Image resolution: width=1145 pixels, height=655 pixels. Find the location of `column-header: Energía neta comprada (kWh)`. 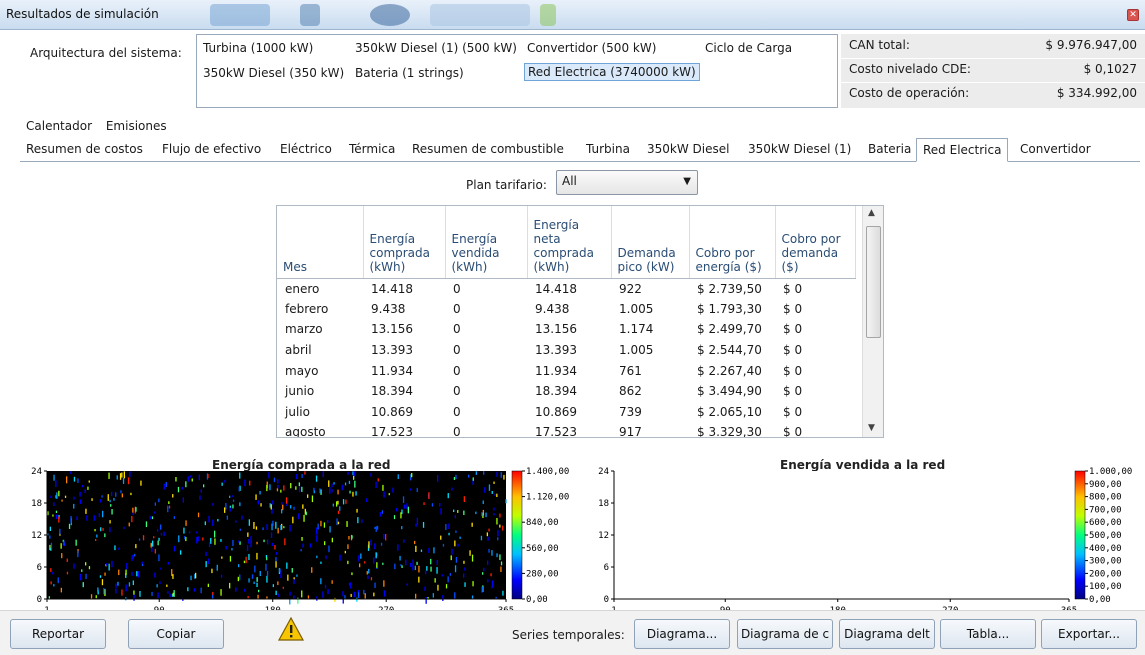

column-header: Energía neta comprada (kWh) is located at coordinates (569, 242).